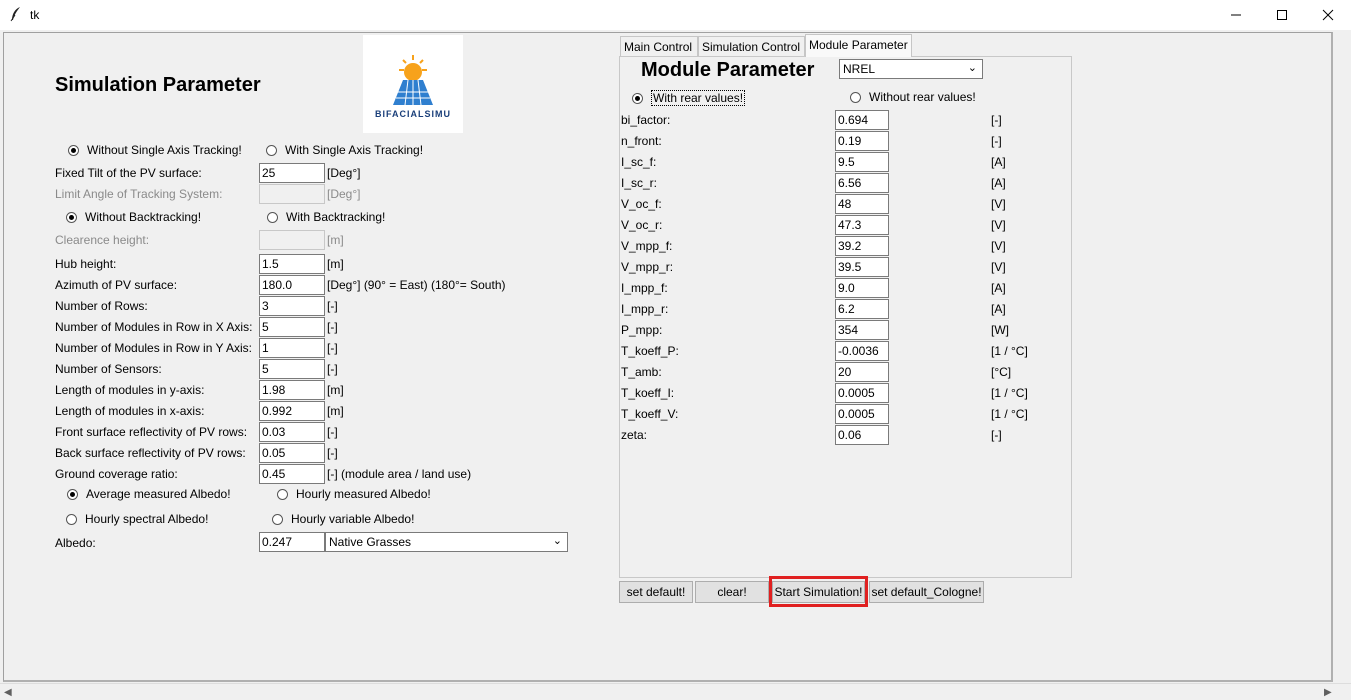 The height and width of the screenshot is (700, 1351). I want to click on with-rear-values-radio: With rear values!, so click(689, 98).